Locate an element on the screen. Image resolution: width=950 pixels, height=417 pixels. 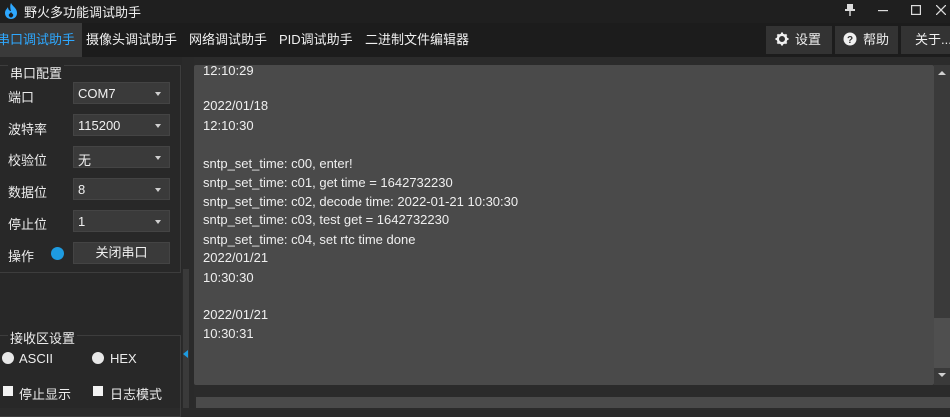
close-port-button: 关闭串口 is located at coordinates (121, 253).